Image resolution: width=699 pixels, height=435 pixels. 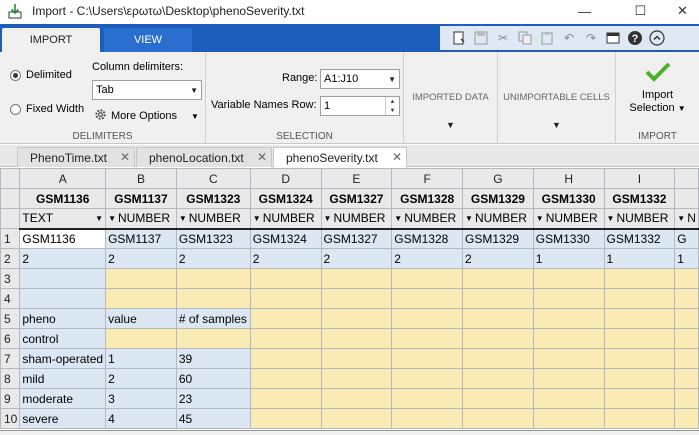 What do you see at coordinates (213, 238) in the screenshot?
I see `grid-cell: GSM1323` at bounding box center [213, 238].